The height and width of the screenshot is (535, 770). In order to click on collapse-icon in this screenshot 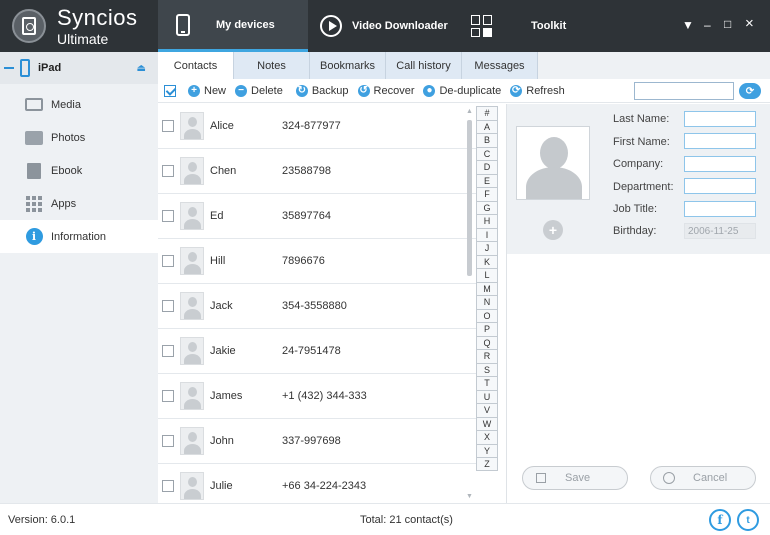, I will do `click(9, 68)`.